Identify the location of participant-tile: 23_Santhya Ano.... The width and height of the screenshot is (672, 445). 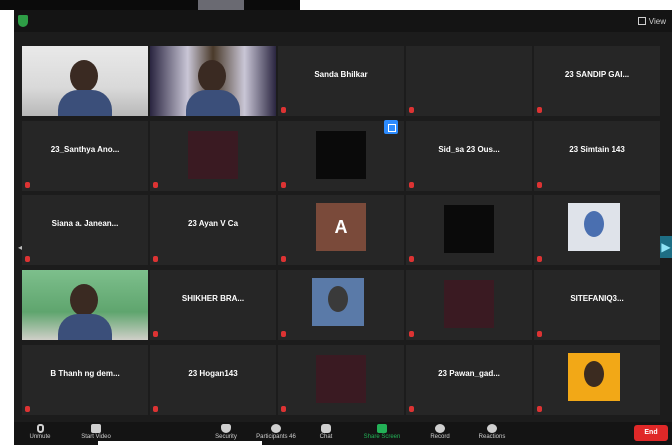
(85, 156).